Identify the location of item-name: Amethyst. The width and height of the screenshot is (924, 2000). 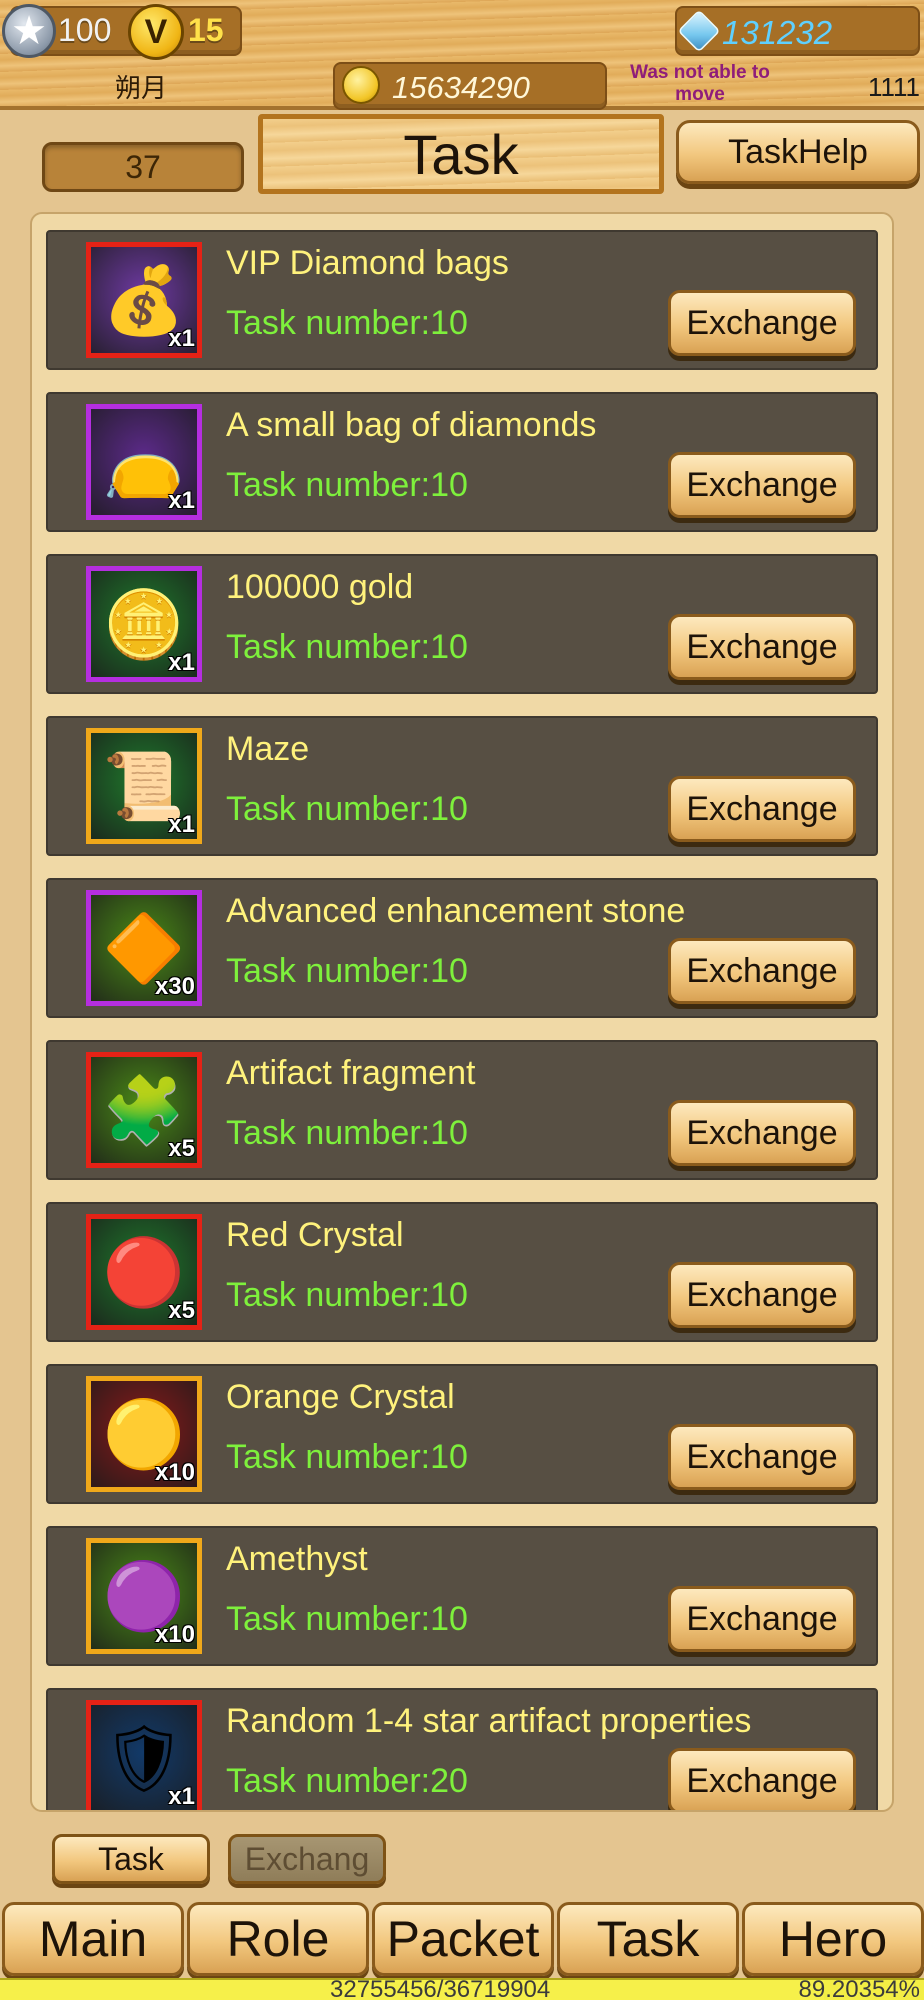
(297, 1559).